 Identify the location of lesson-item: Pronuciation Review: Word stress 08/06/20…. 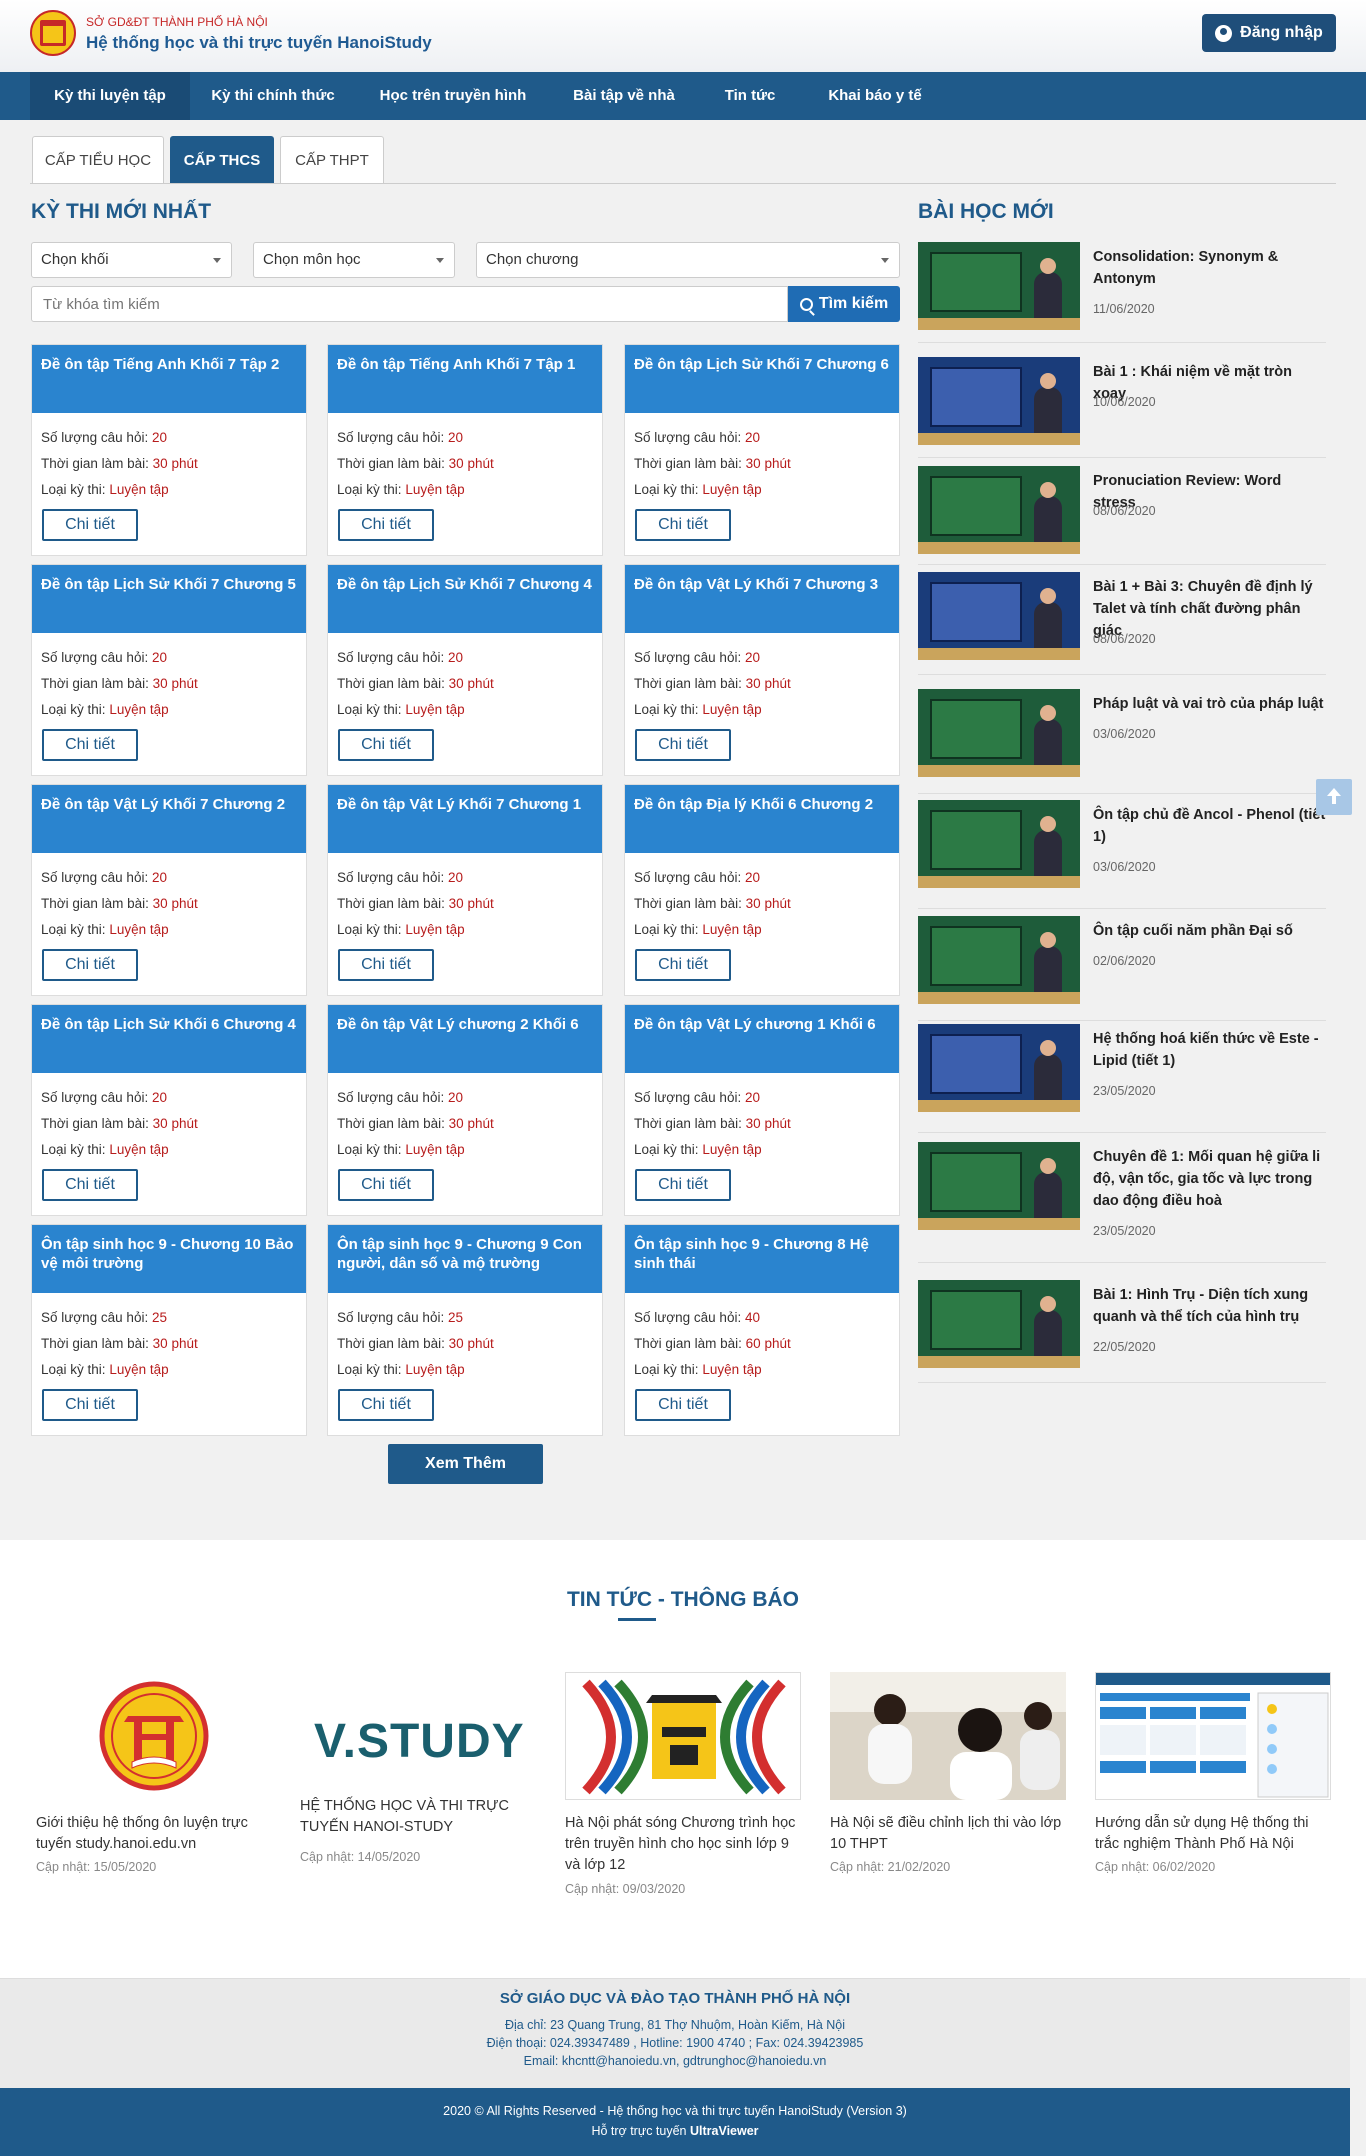
(1122, 515).